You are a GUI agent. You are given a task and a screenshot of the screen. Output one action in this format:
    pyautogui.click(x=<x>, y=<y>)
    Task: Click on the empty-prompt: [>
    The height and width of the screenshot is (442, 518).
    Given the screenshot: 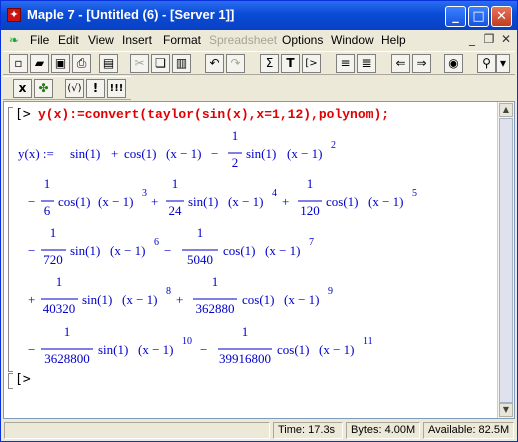 What is the action you would take?
    pyautogui.click(x=23, y=380)
    